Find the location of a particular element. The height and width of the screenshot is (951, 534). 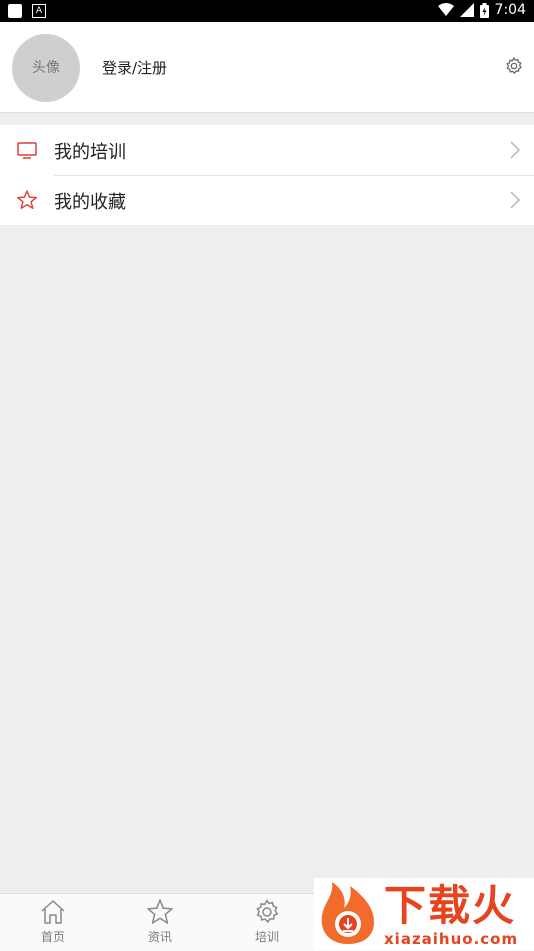

menu-item-label: 我的培训 is located at coordinates (90, 152).